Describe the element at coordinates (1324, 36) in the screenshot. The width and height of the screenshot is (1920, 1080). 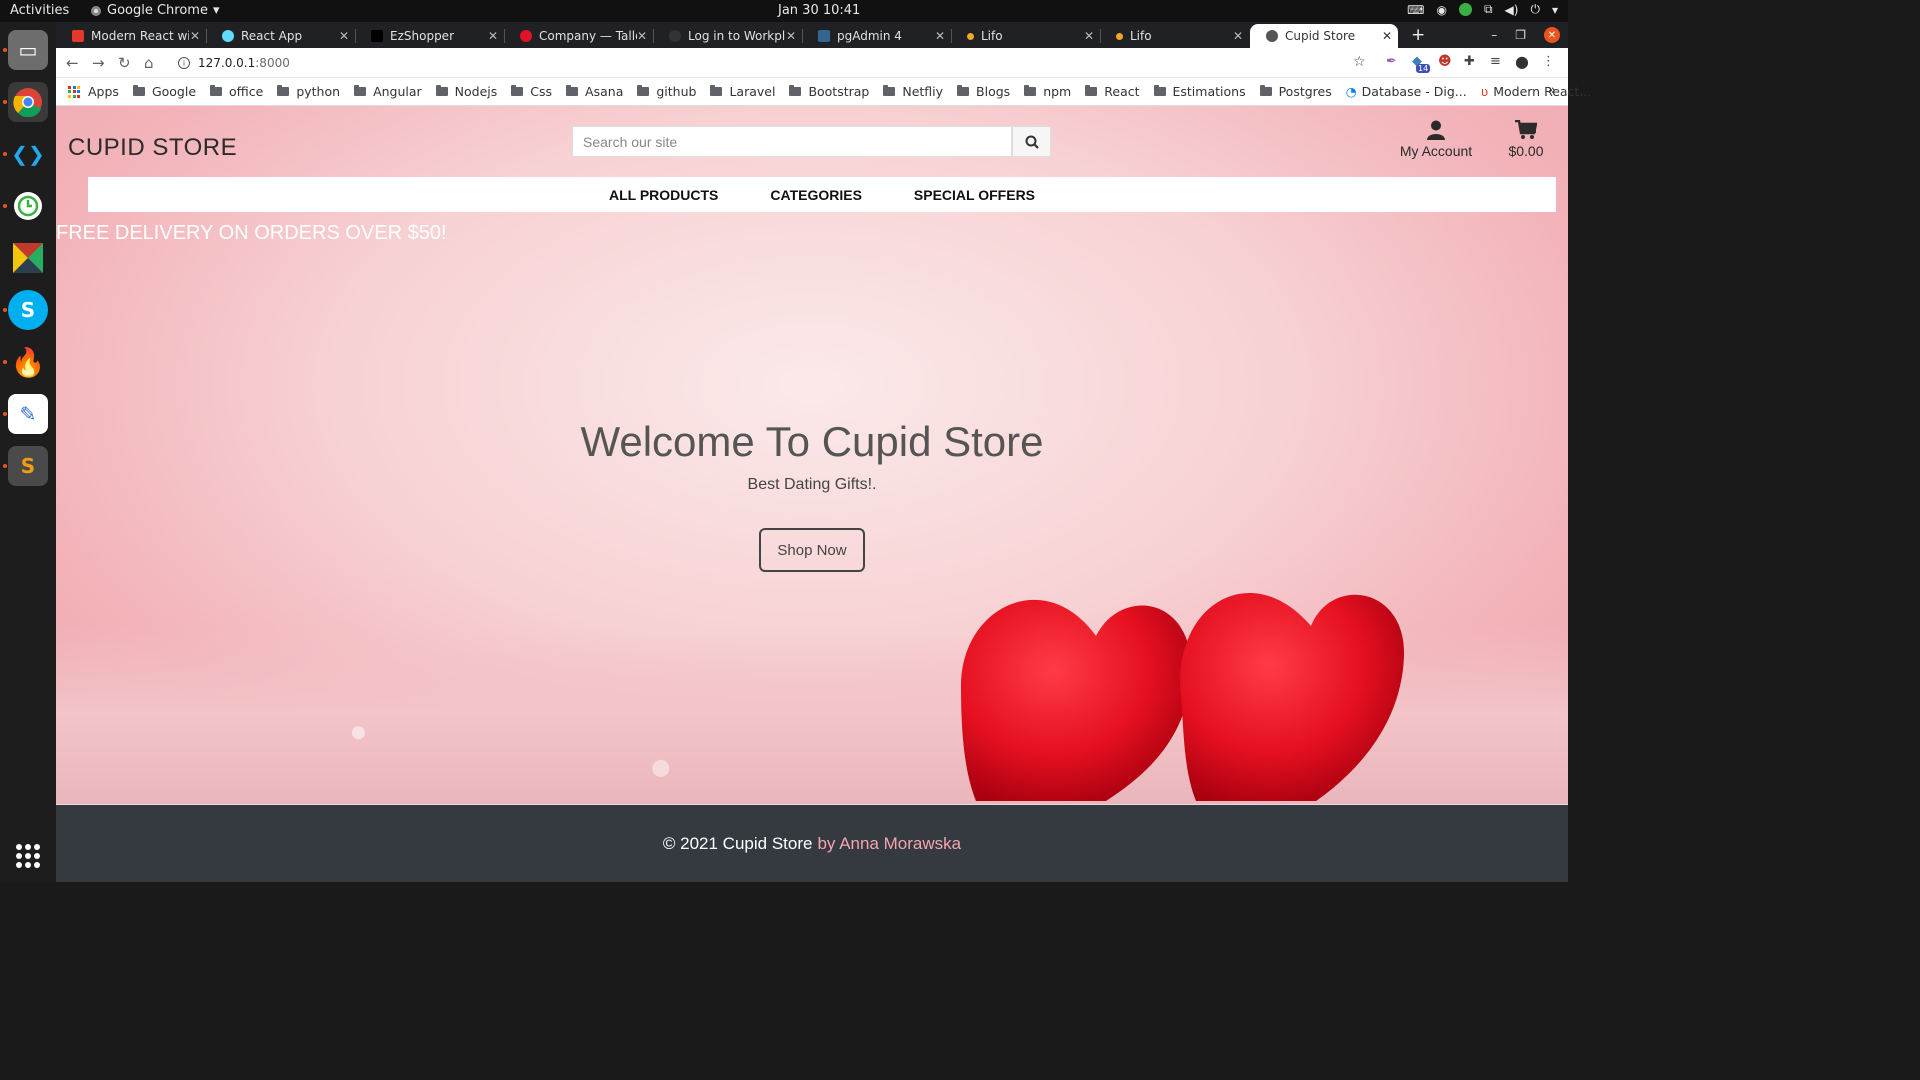
I see `browser-tab-active: Cupid Store ✕` at that location.